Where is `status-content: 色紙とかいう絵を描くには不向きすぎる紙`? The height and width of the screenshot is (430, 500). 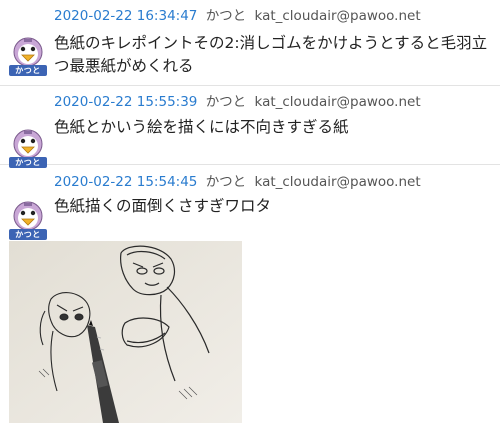
status-content: 色紙とかいう絵を描くには不向きすぎる紙 is located at coordinates (201, 127).